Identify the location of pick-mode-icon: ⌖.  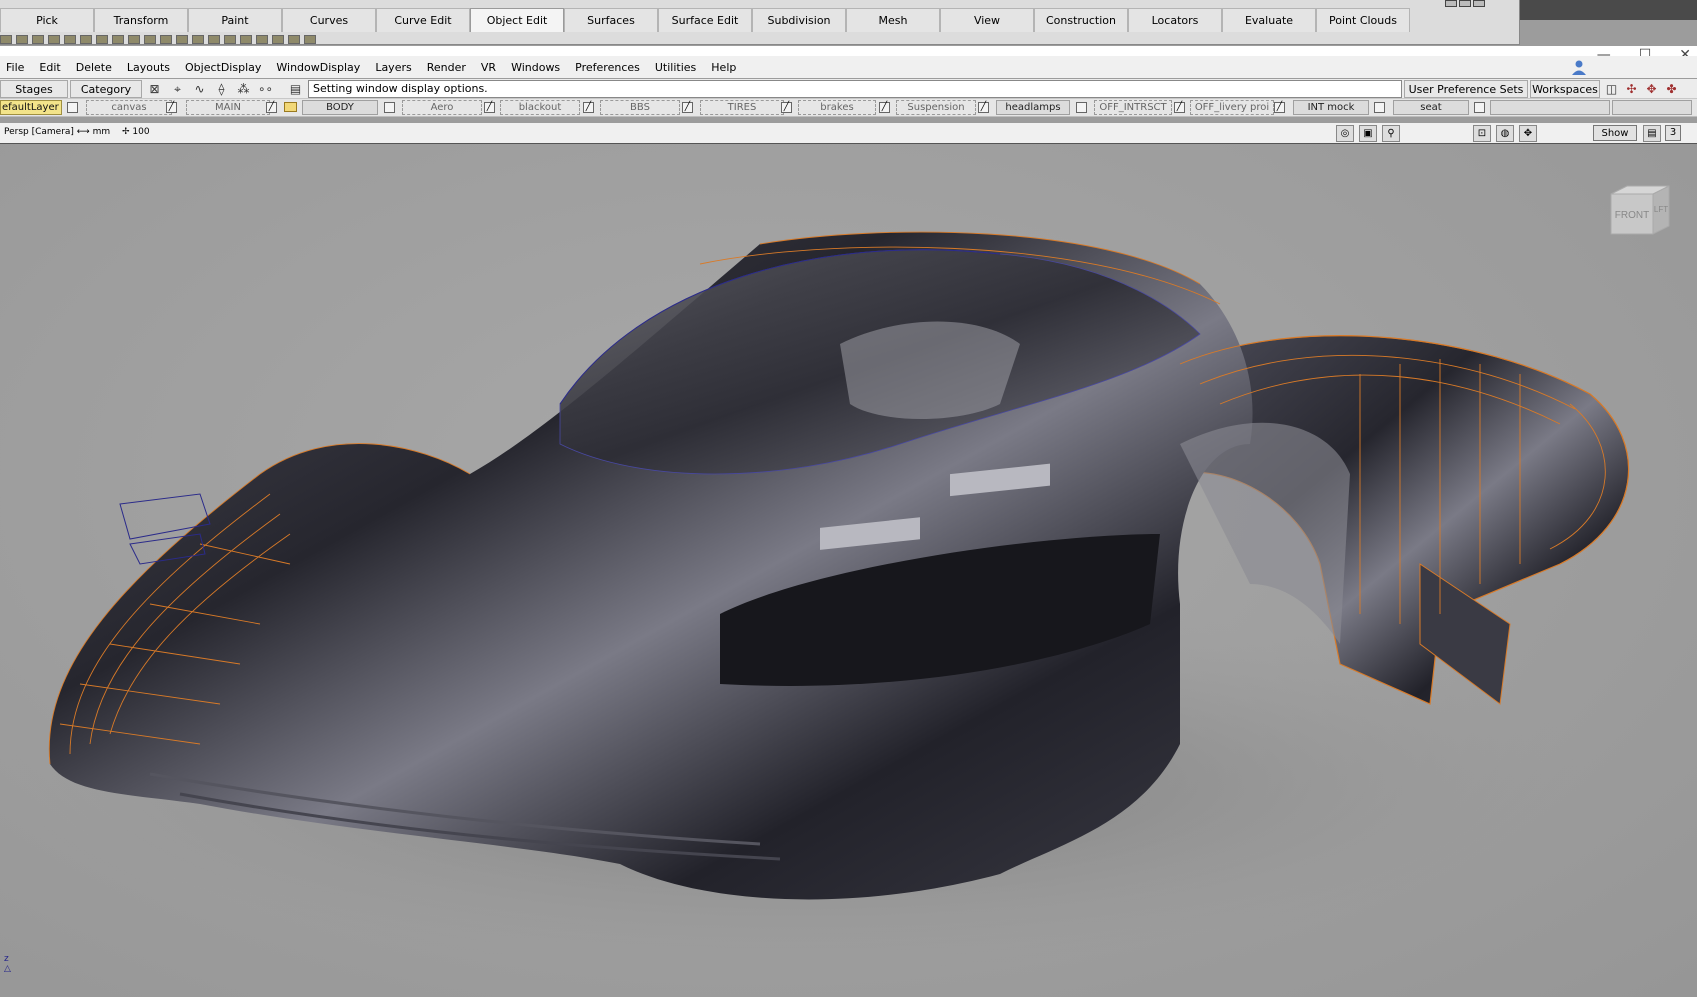
(177, 89).